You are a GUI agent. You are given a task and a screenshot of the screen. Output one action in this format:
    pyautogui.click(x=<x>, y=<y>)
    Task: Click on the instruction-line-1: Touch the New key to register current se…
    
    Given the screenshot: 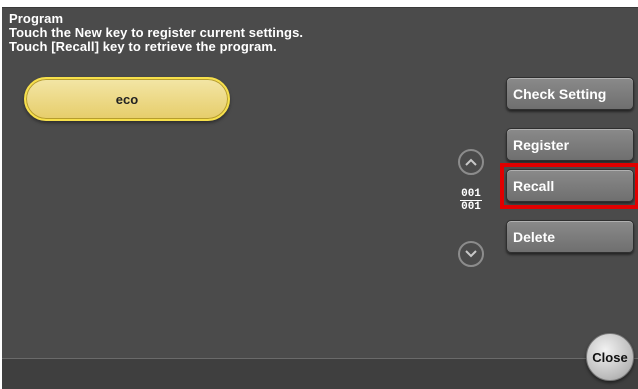 What is the action you would take?
    pyautogui.click(x=156, y=32)
    